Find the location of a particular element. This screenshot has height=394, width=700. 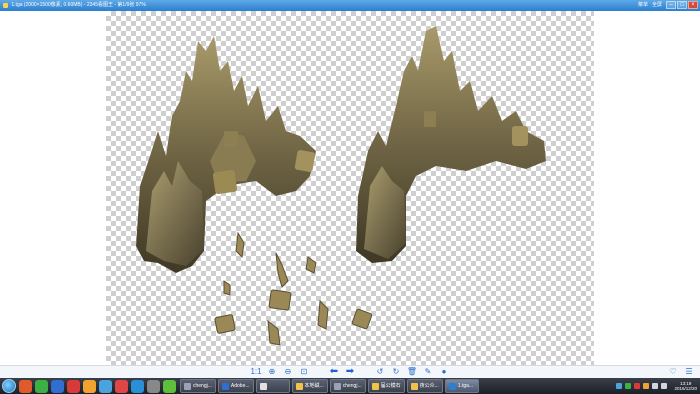

next-arrow-icon: ➡ is located at coordinates (350, 372).